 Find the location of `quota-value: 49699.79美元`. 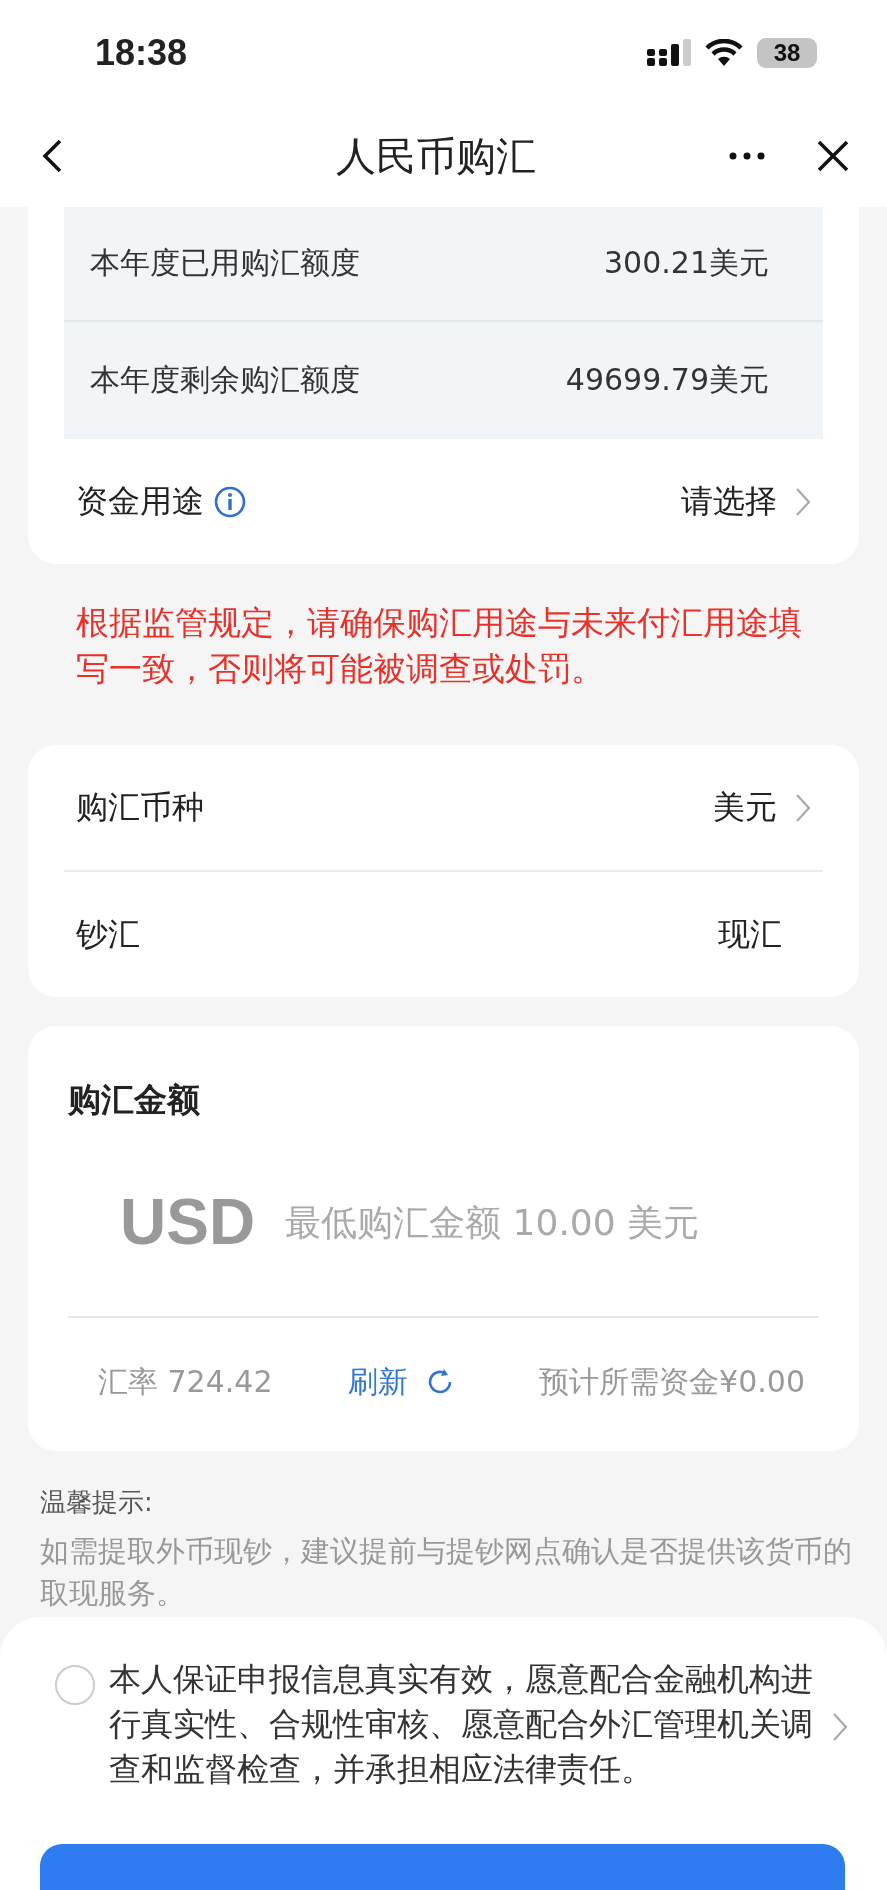

quota-value: 49699.79美元 is located at coordinates (667, 380).